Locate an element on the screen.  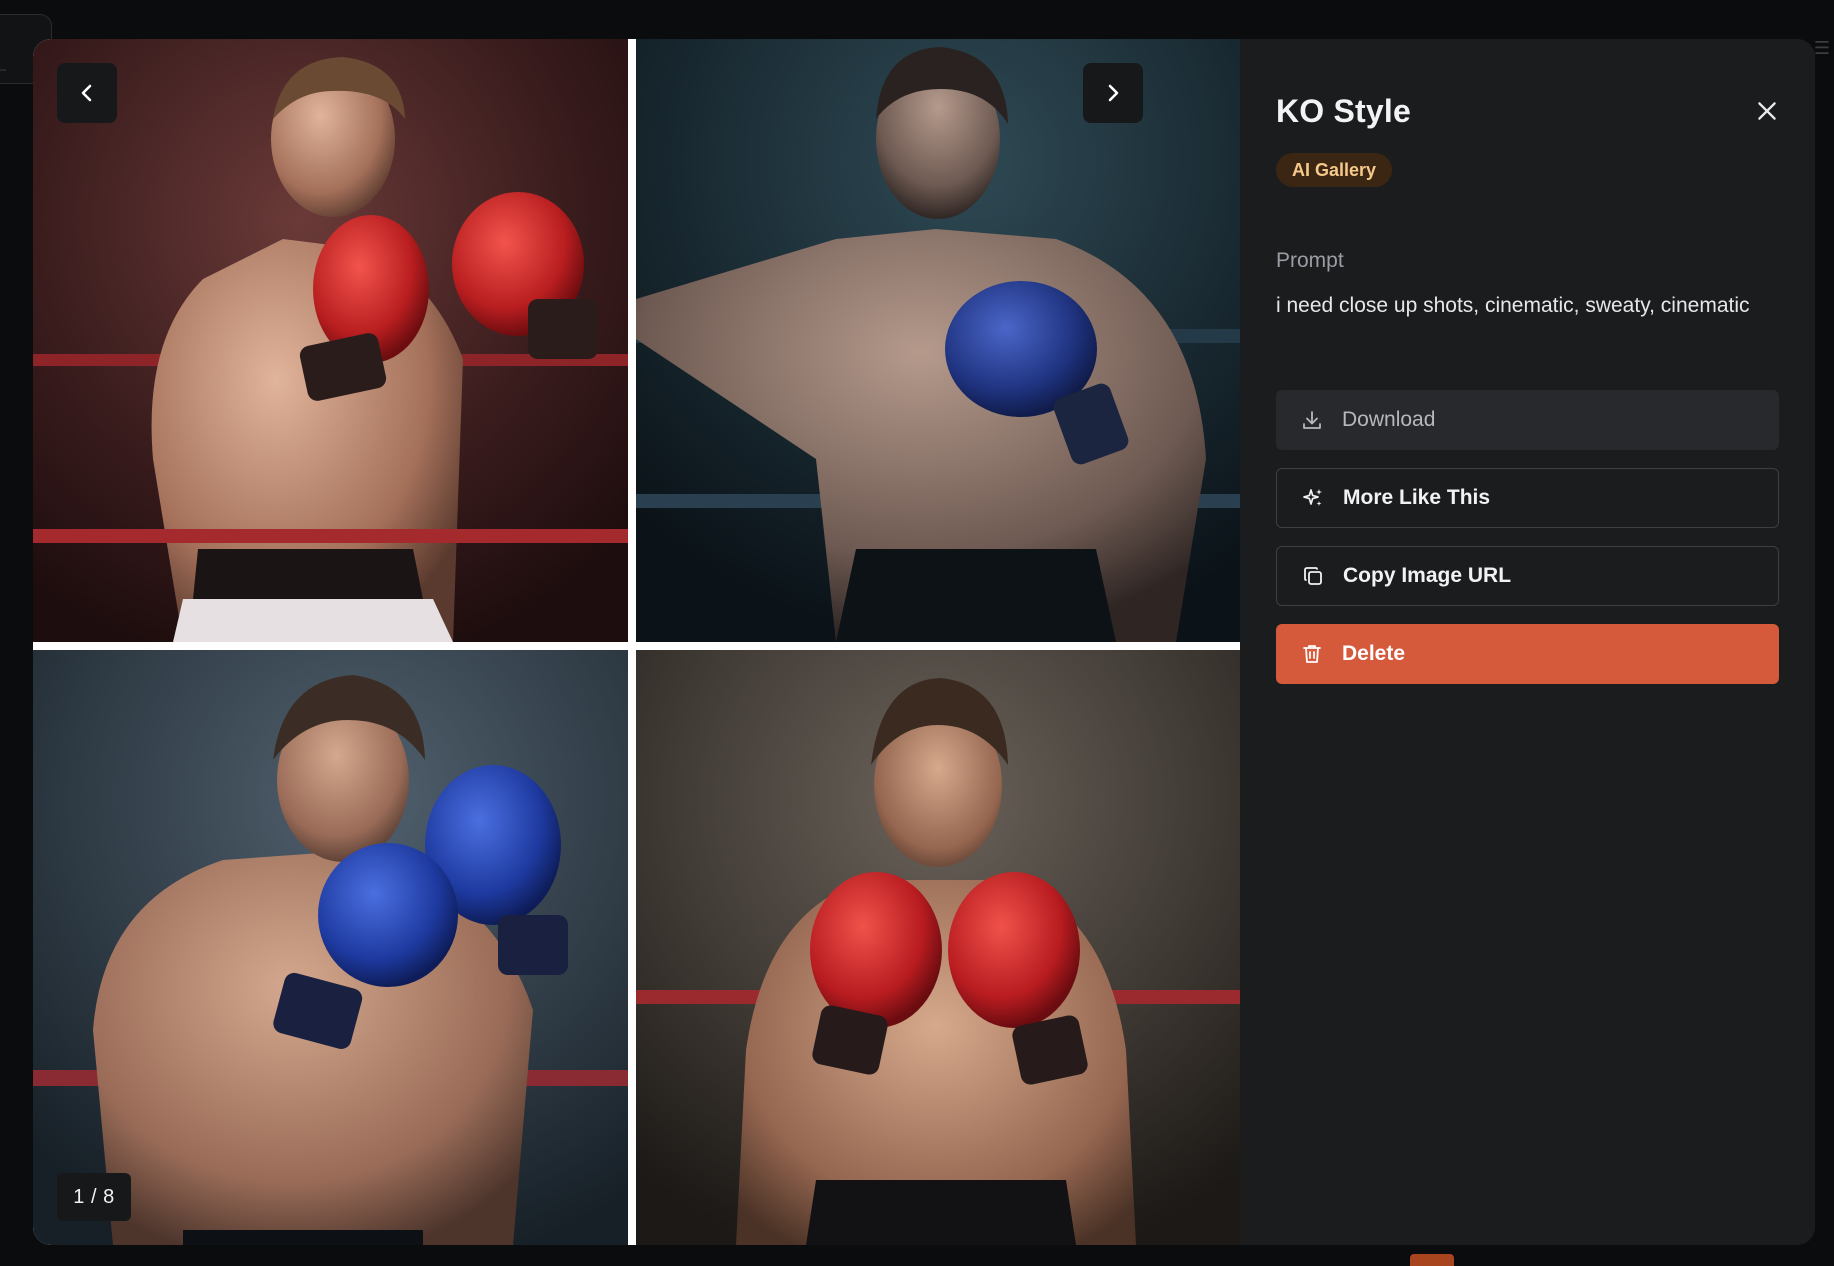
sparkles-icon is located at coordinates (1314, 498).